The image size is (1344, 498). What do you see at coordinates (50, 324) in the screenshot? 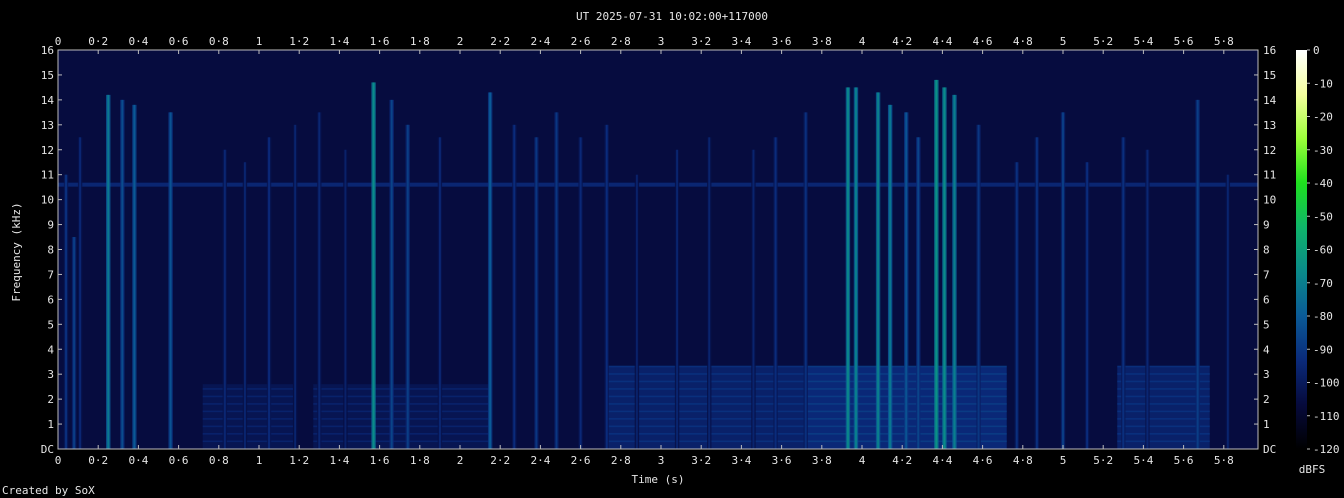
I see `y-tick-label-left: 5` at bounding box center [50, 324].